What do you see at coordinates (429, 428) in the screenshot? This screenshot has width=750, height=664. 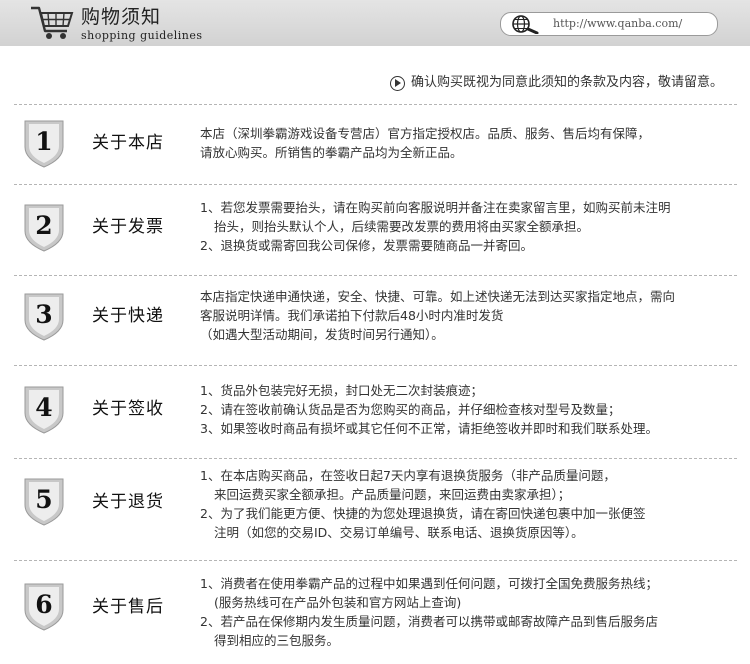 I see `section-line: 3、如果签收时商品有损坏或其它任何不正常，请拒绝签收并即时和我们联系处理。` at bounding box center [429, 428].